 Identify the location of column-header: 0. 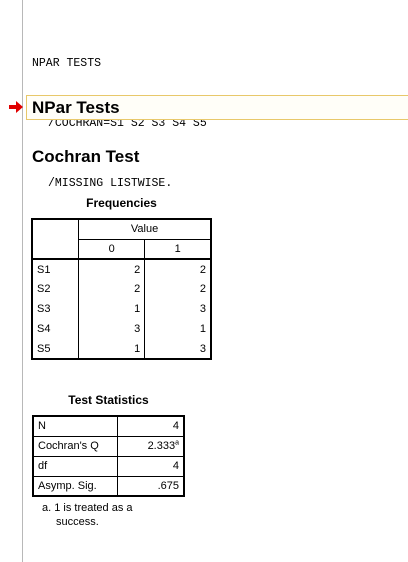
(112, 249).